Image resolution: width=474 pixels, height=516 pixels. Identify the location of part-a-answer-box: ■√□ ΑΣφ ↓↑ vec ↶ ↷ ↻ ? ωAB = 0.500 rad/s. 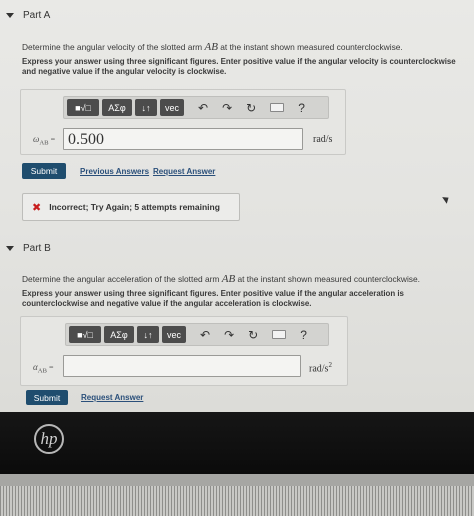
(183, 122).